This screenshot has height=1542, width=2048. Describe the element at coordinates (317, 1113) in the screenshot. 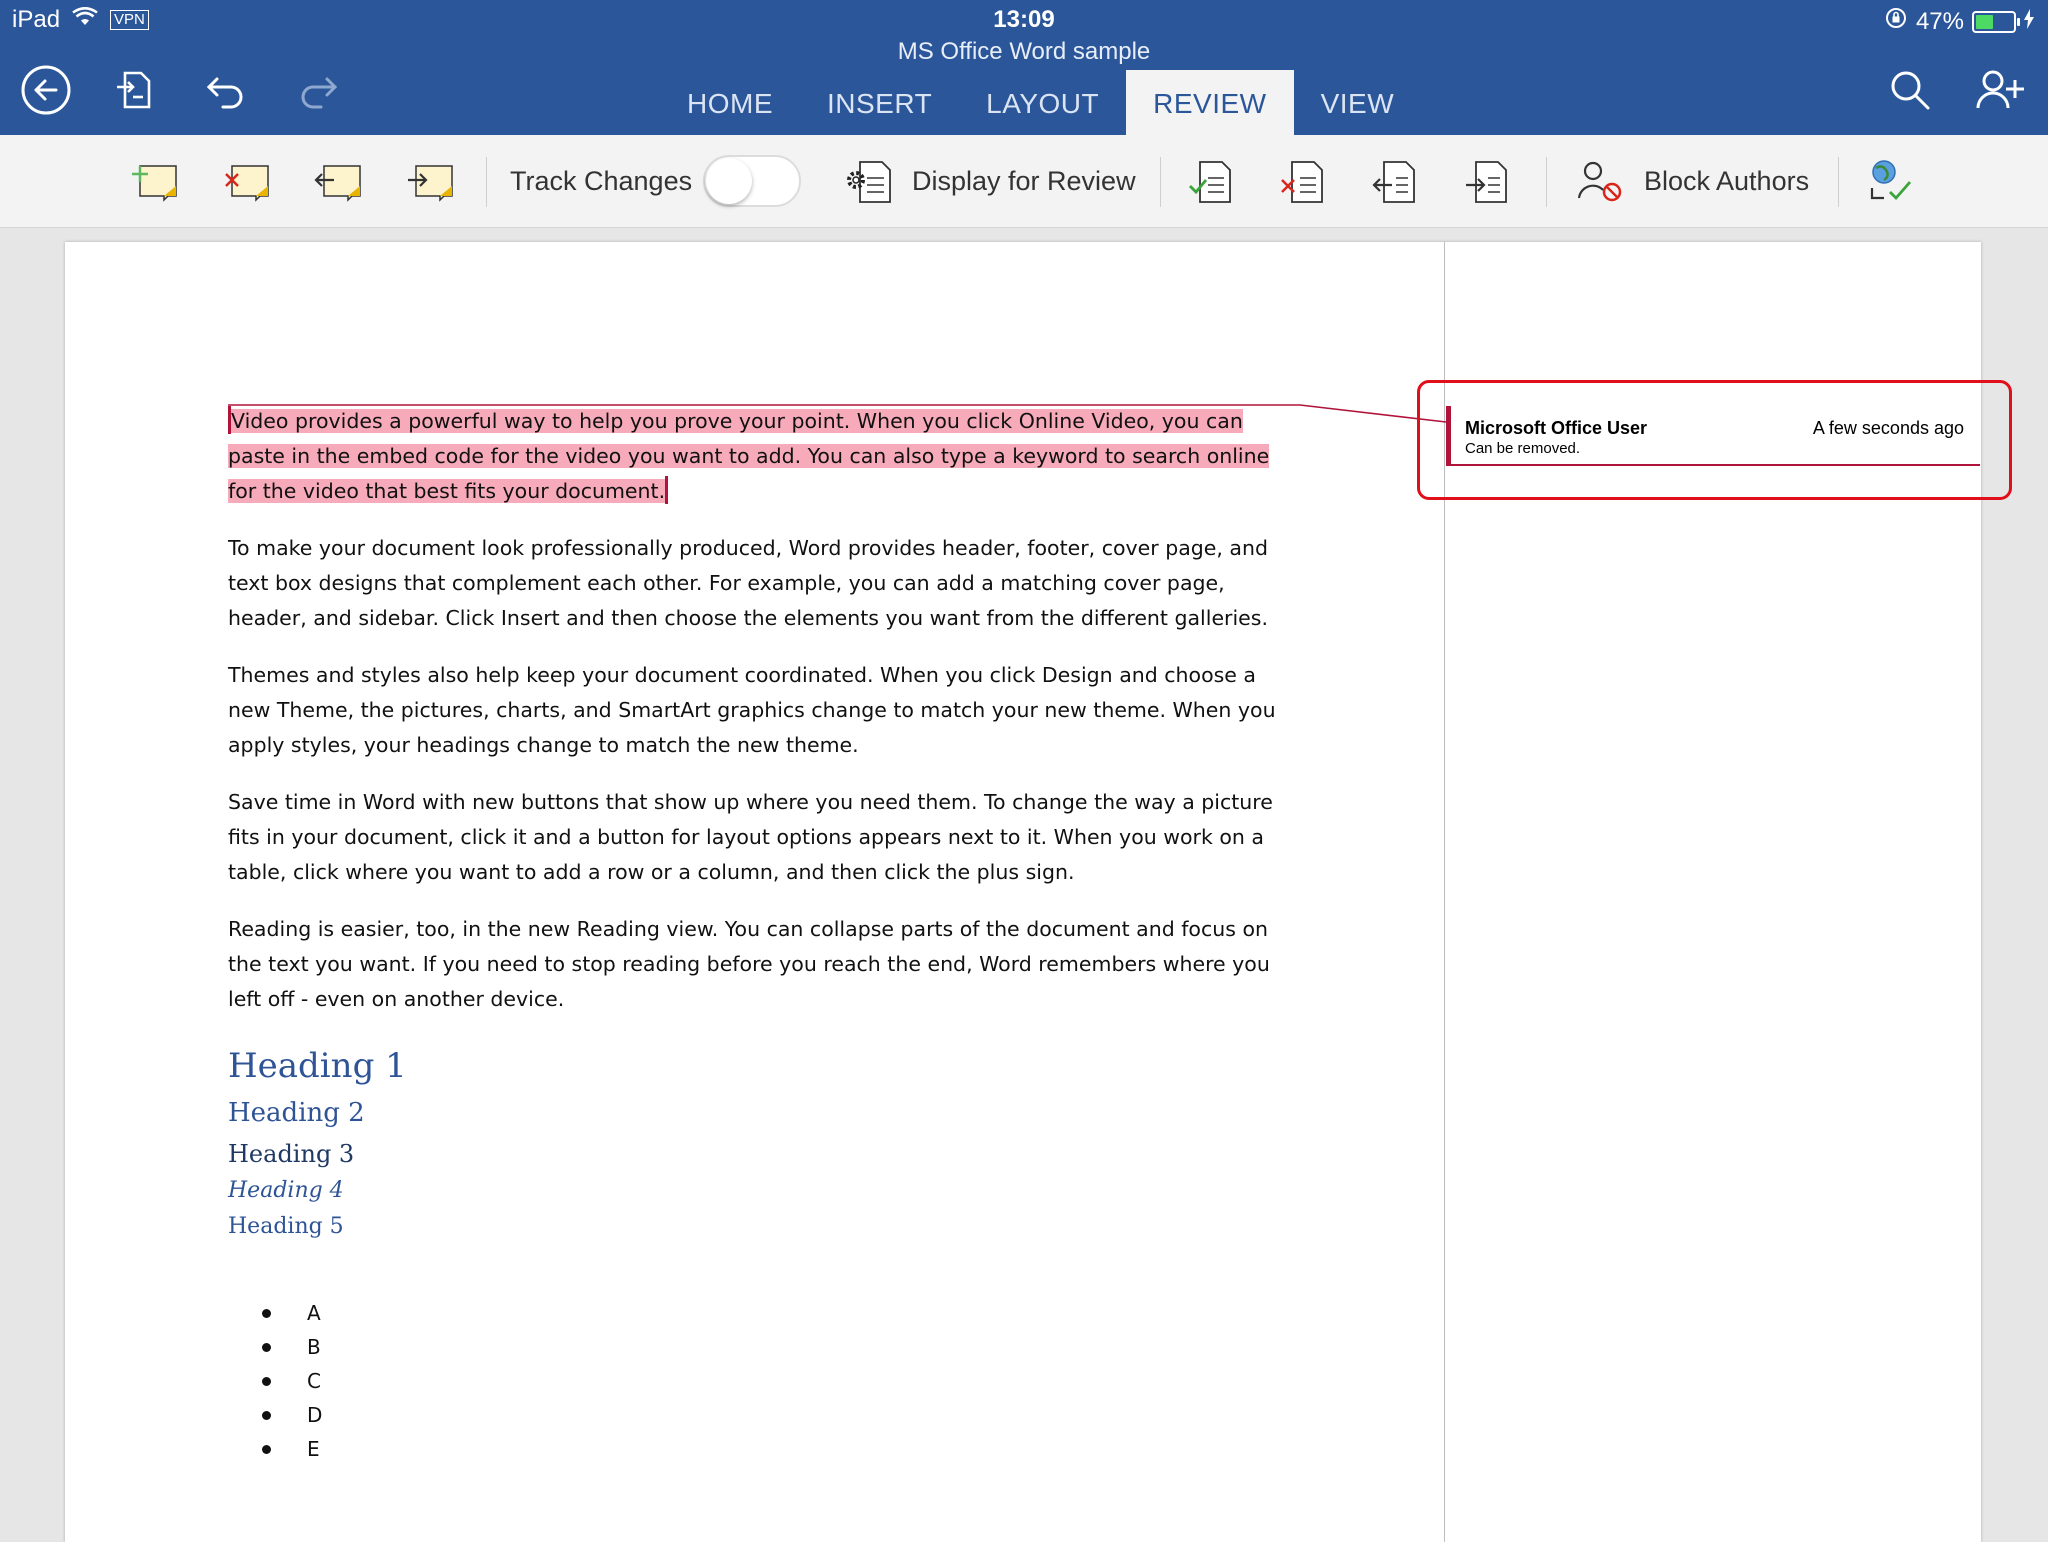

I see `heading-2: Heading 2` at that location.